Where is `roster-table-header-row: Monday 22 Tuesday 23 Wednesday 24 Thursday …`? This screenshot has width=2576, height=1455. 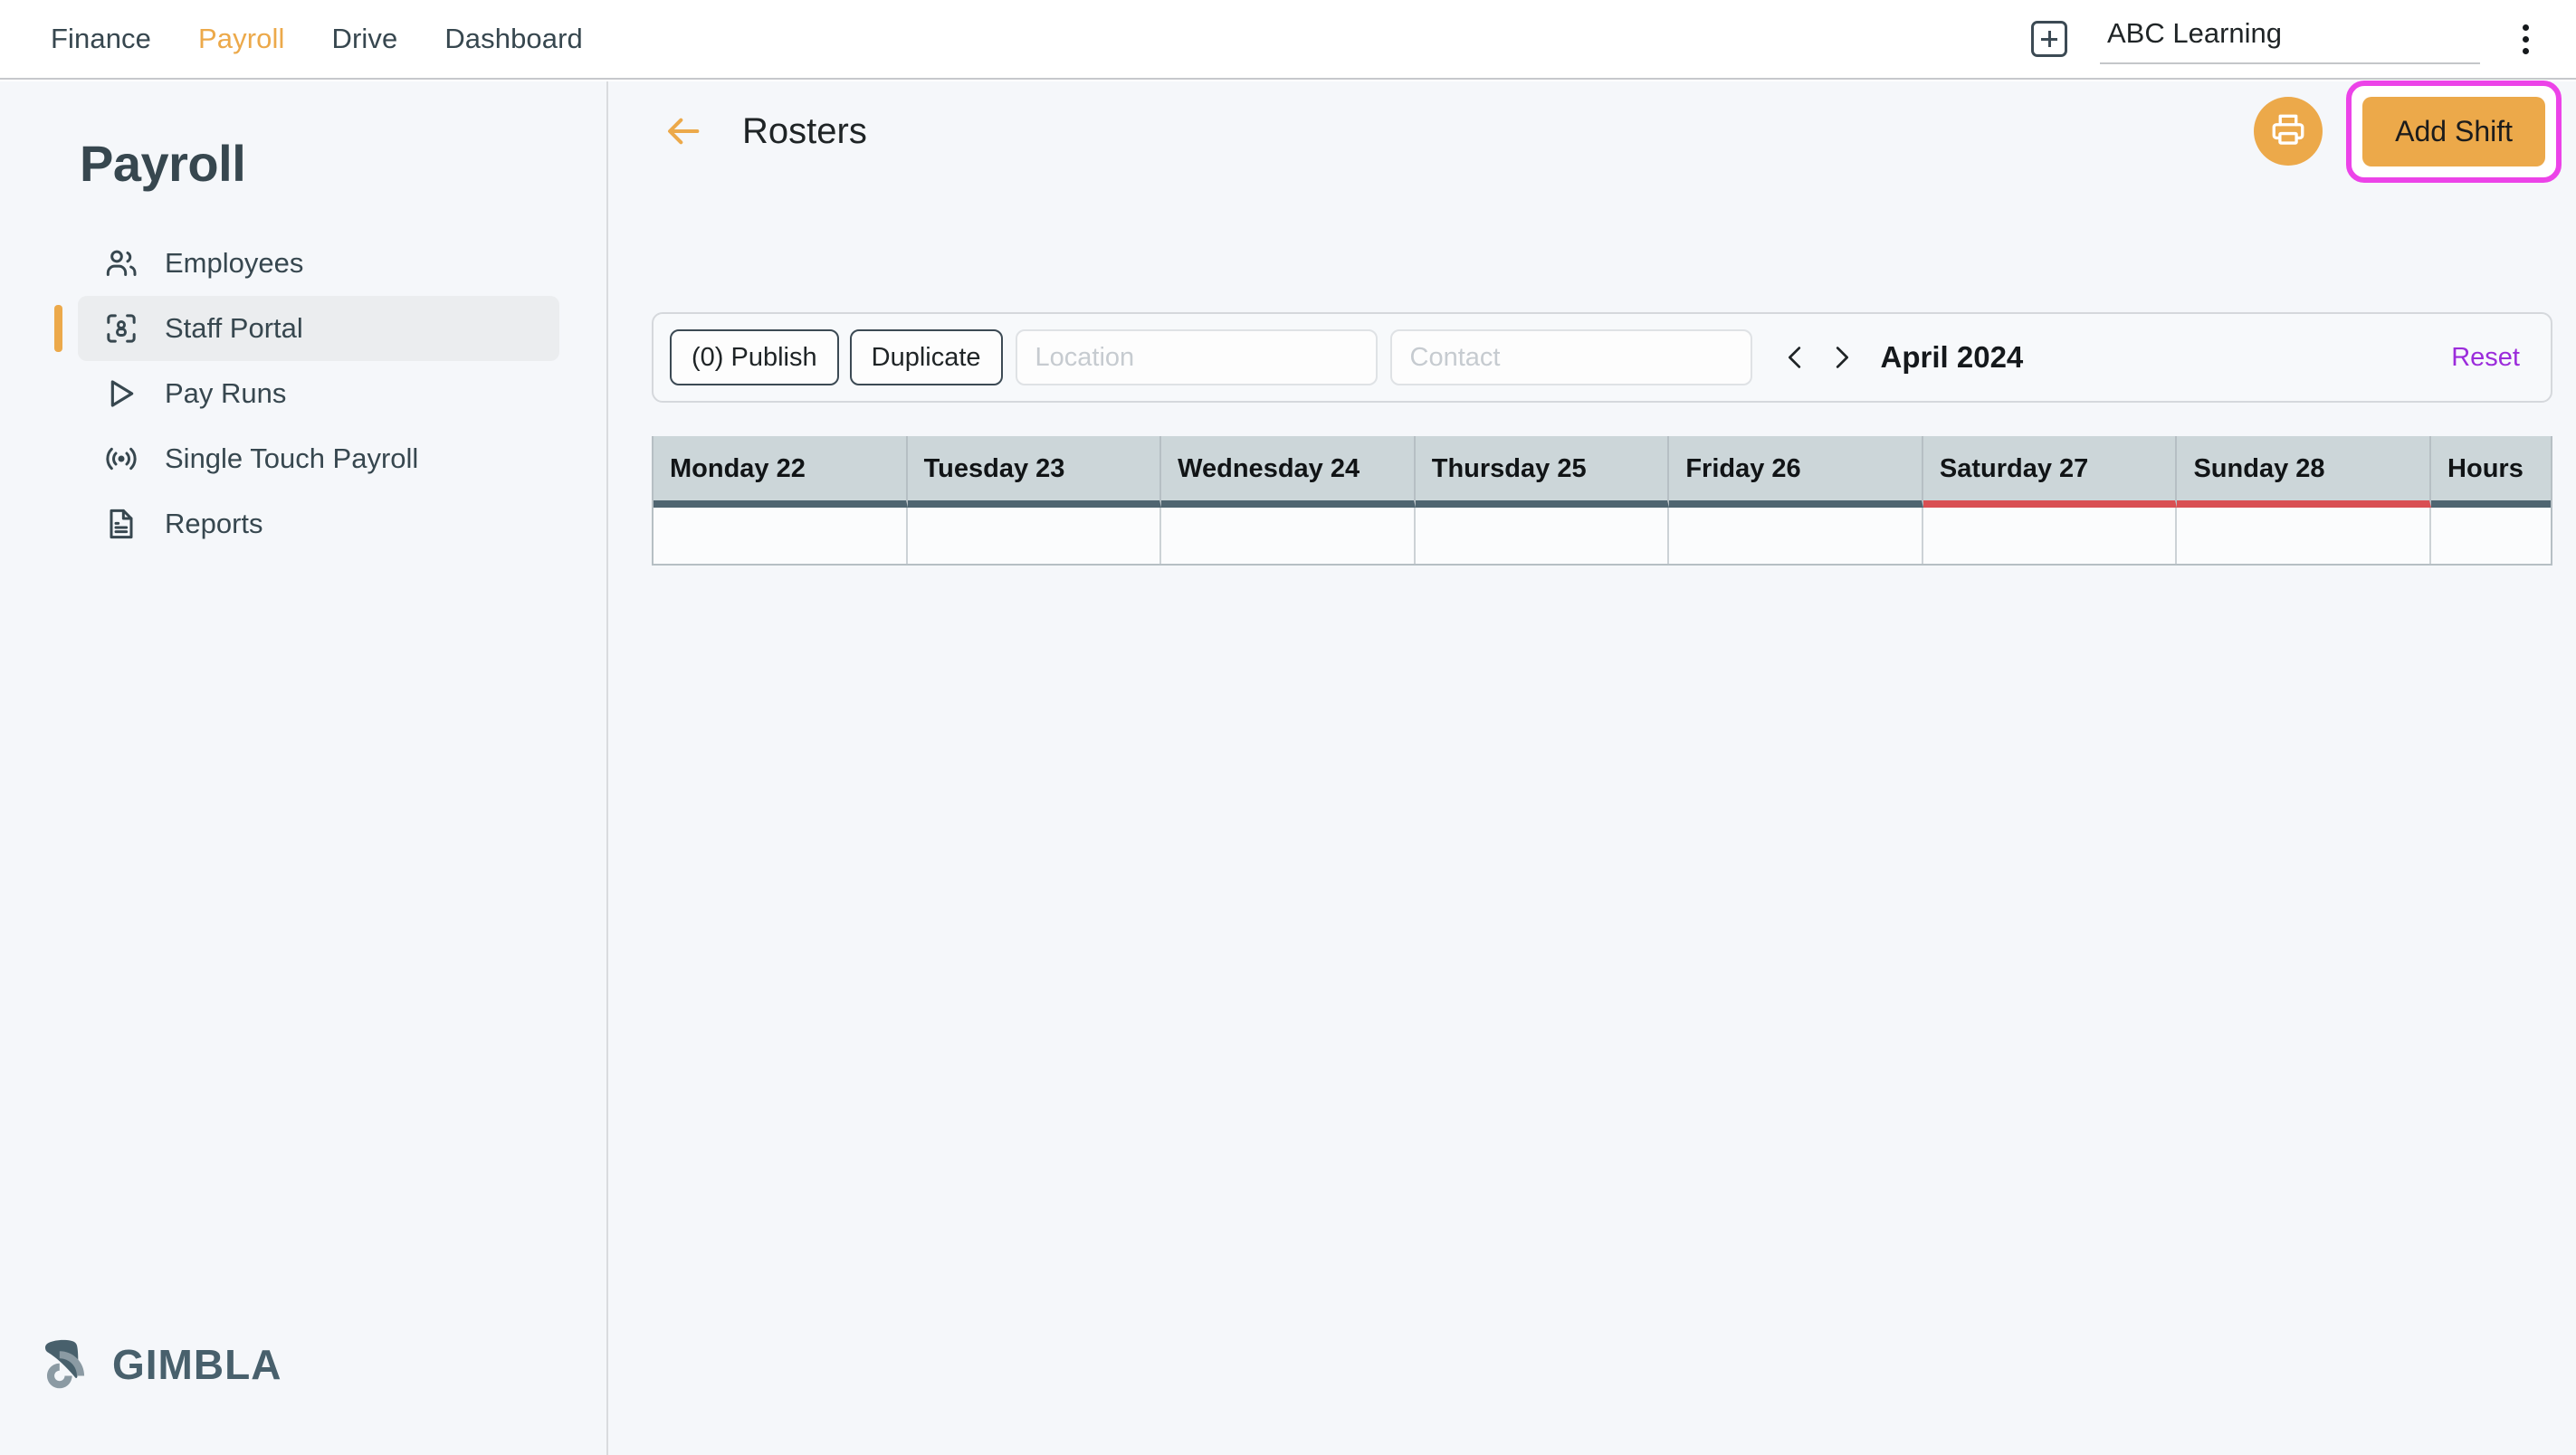
roster-table-header-row: Monday 22 Tuesday 23 Wednesday 24 Thursday … is located at coordinates (1603, 472).